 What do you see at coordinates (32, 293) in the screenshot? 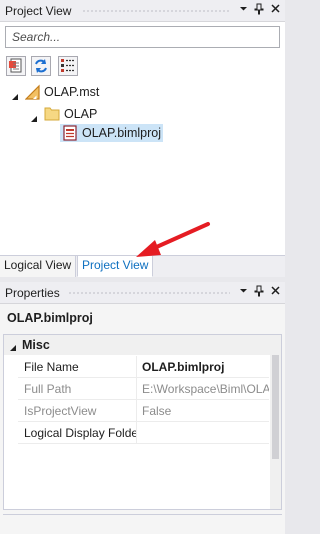
I see `properties-title: Properties` at bounding box center [32, 293].